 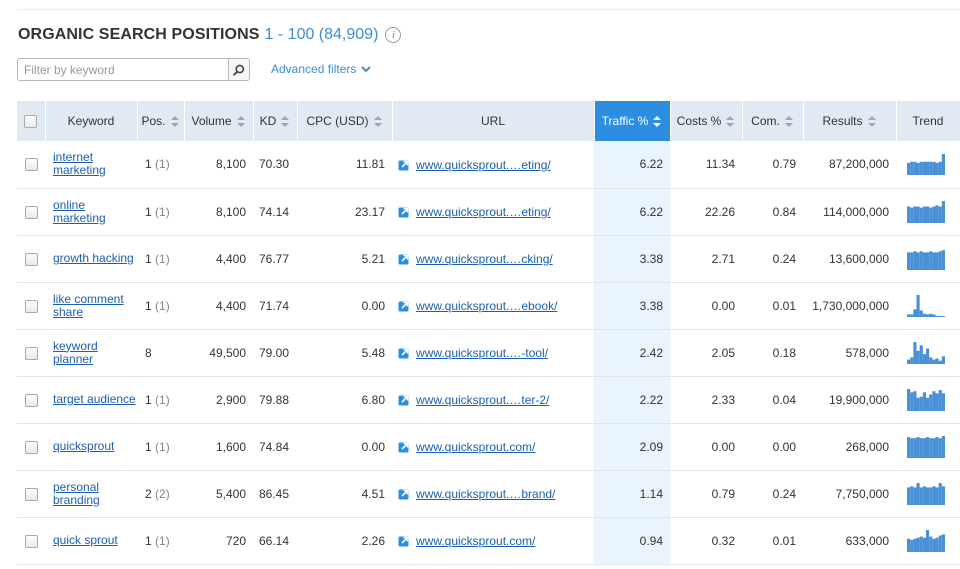 What do you see at coordinates (314, 69) in the screenshot?
I see `advanced-filters-label: Advanced filters` at bounding box center [314, 69].